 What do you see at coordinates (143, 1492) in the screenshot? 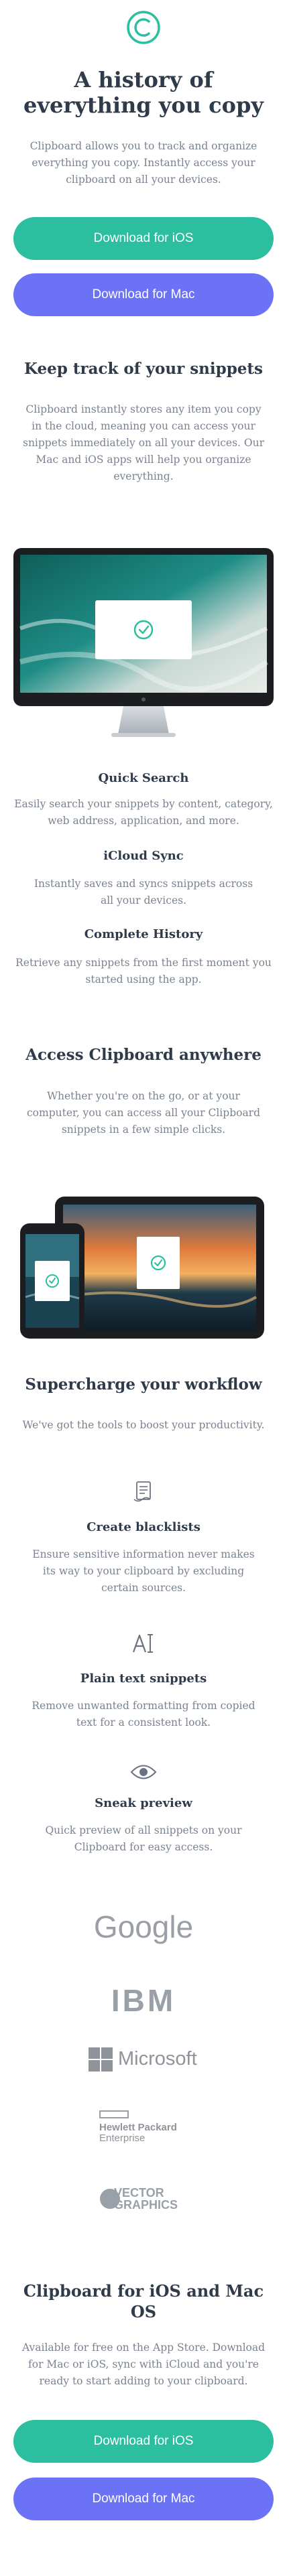
I see `blacklist-icon` at bounding box center [143, 1492].